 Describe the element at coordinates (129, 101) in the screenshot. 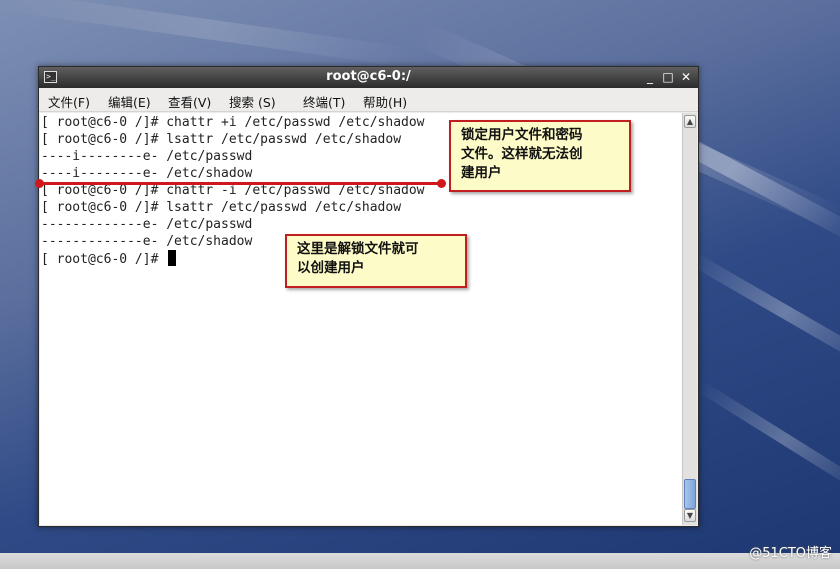

I see `menu-edit: 编辑(E)` at that location.